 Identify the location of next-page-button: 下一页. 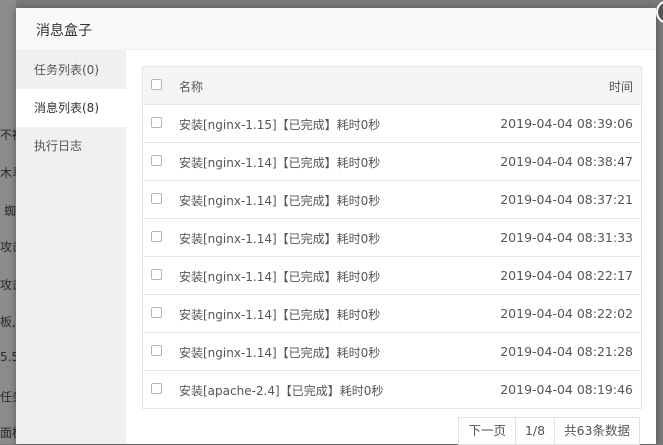
(487, 431).